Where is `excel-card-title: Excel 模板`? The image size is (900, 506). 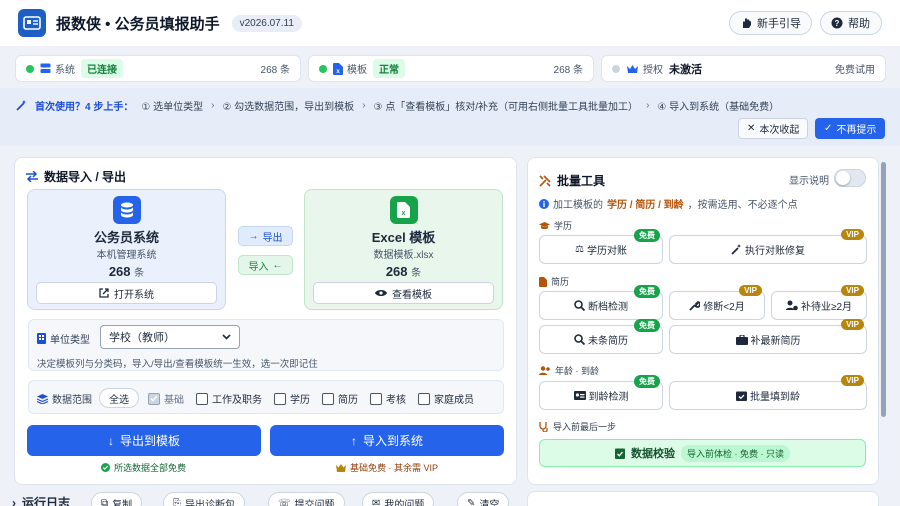
excel-card-title: Excel 模板 is located at coordinates (403, 237).